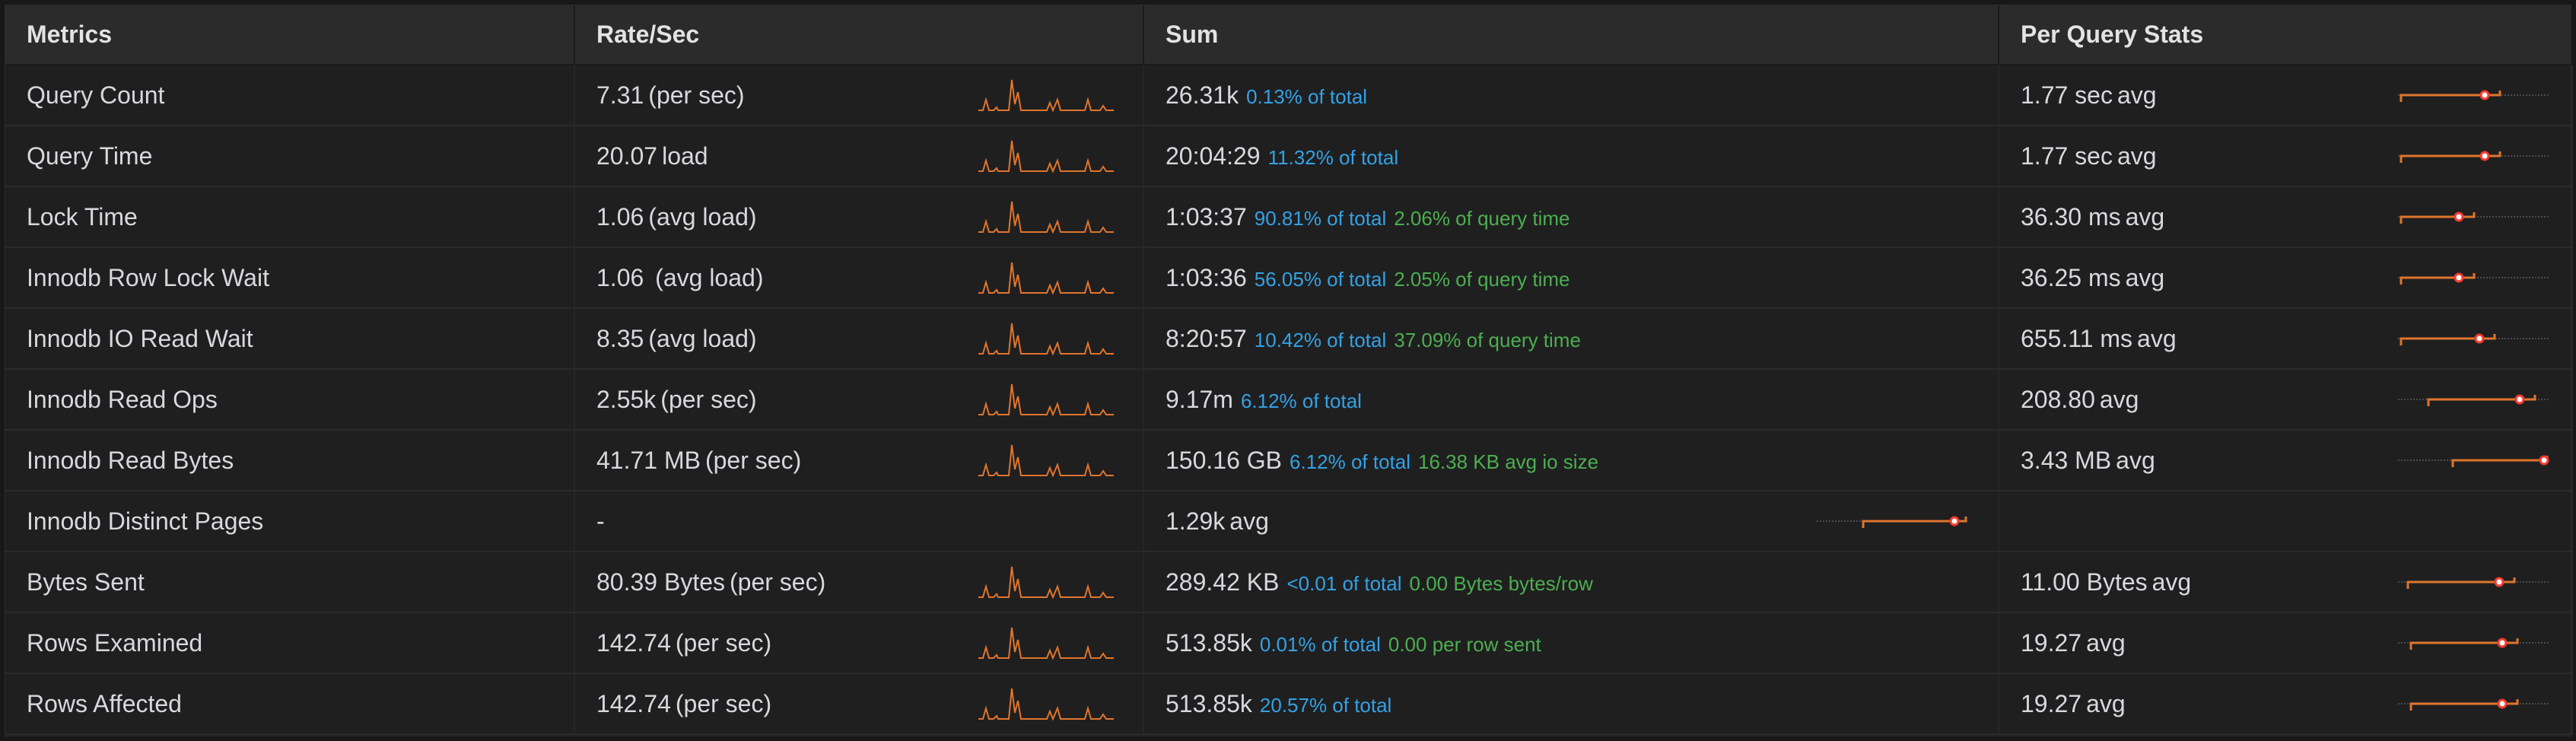 The width and height of the screenshot is (2576, 741). Describe the element at coordinates (859, 400) in the screenshot. I see `rate-cell: 2.55k (per sec)` at that location.